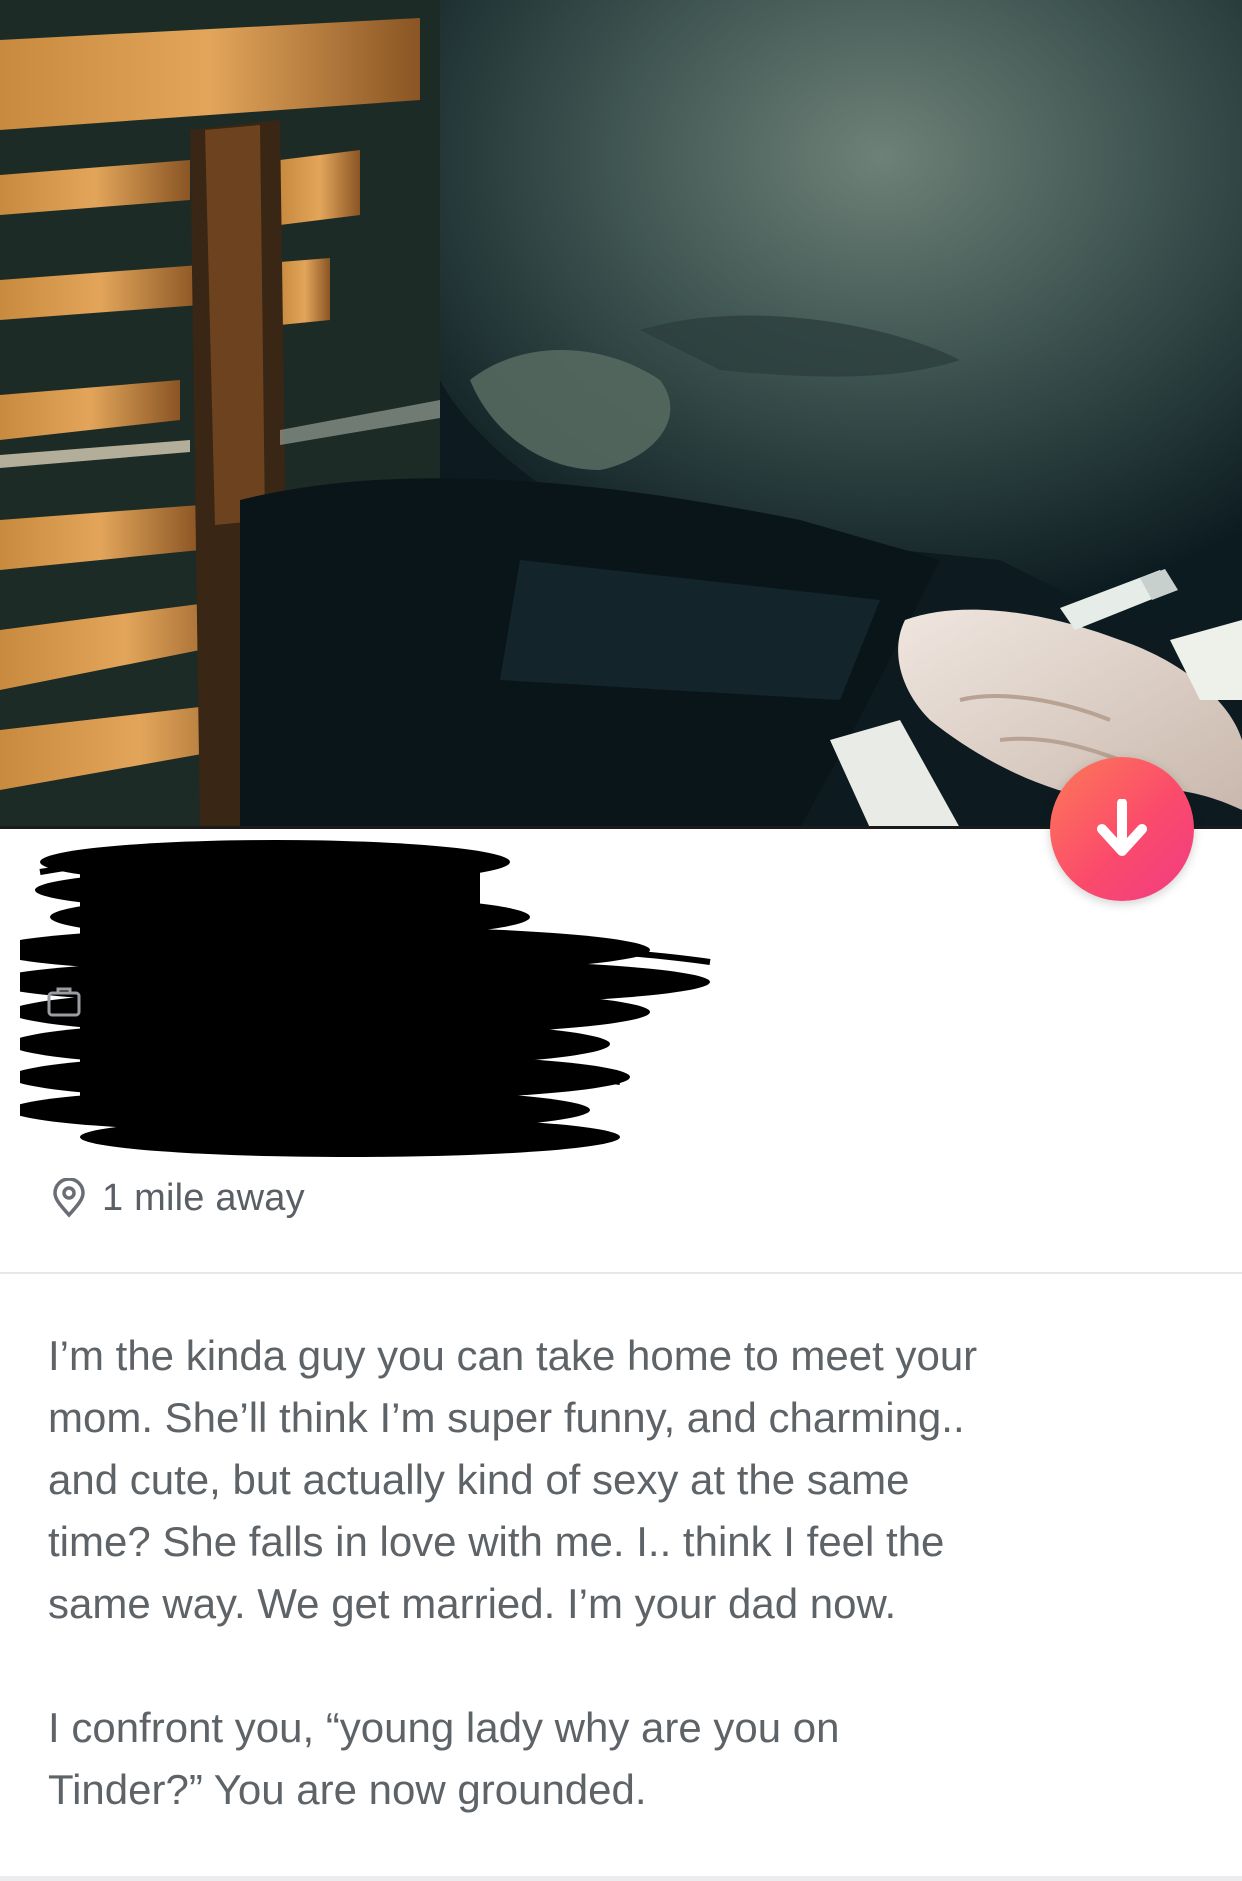  What do you see at coordinates (64, 1002) in the screenshot?
I see `briefcase-icon` at bounding box center [64, 1002].